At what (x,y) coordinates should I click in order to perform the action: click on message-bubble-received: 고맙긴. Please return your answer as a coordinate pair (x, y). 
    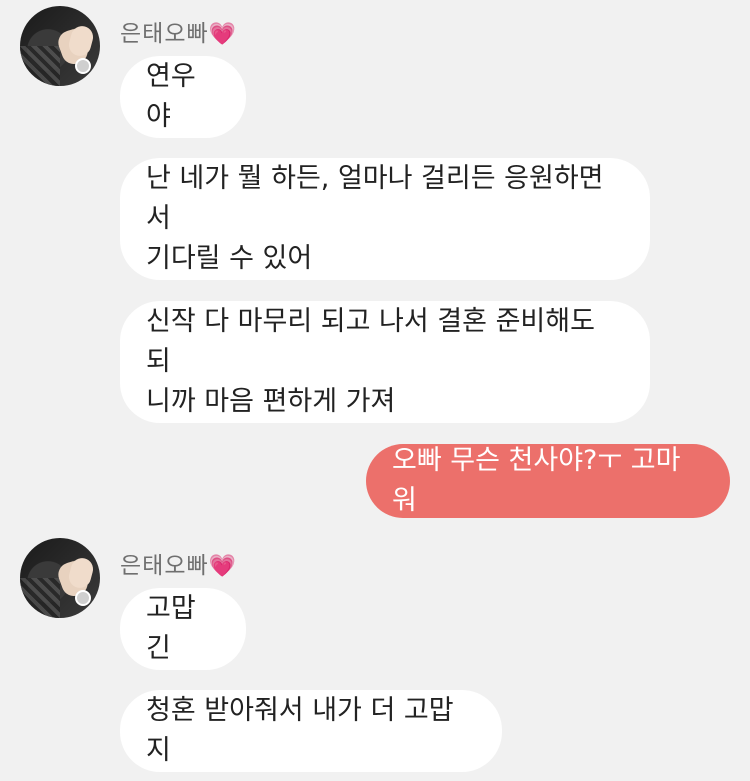
    Looking at the image, I should click on (183, 629).